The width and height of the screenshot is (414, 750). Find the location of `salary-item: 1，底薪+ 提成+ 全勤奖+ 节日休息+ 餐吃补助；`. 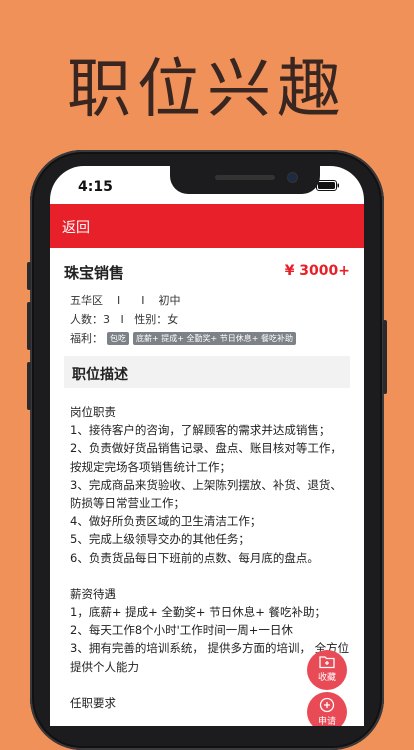

salary-item: 1，底薪+ 提成+ 全勤奖+ 节日休息+ 餐吃补助； is located at coordinates (198, 612).